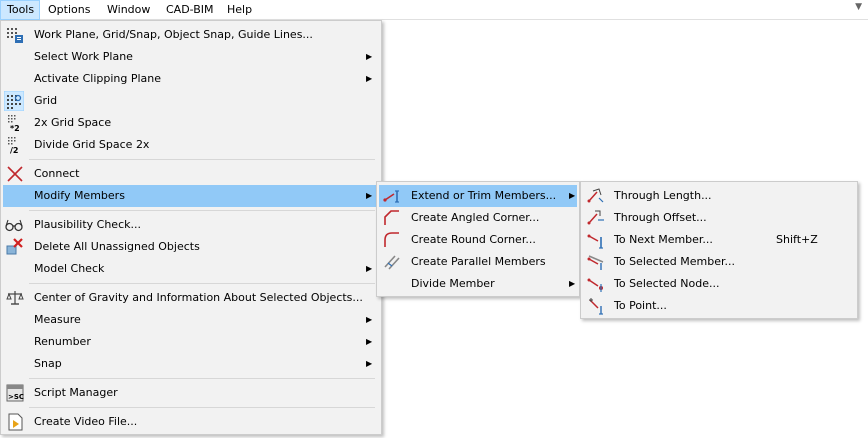  Describe the element at coordinates (191, 364) in the screenshot. I see `menu-item-snap: Snap ▶` at that location.